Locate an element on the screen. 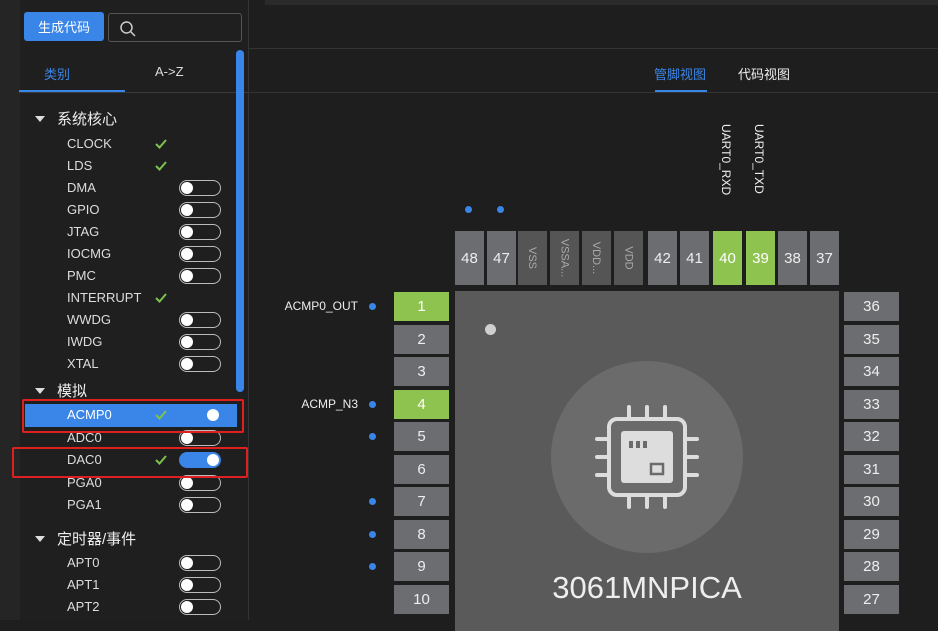 The image size is (938, 631). pin-right-34: 34 is located at coordinates (871, 371).